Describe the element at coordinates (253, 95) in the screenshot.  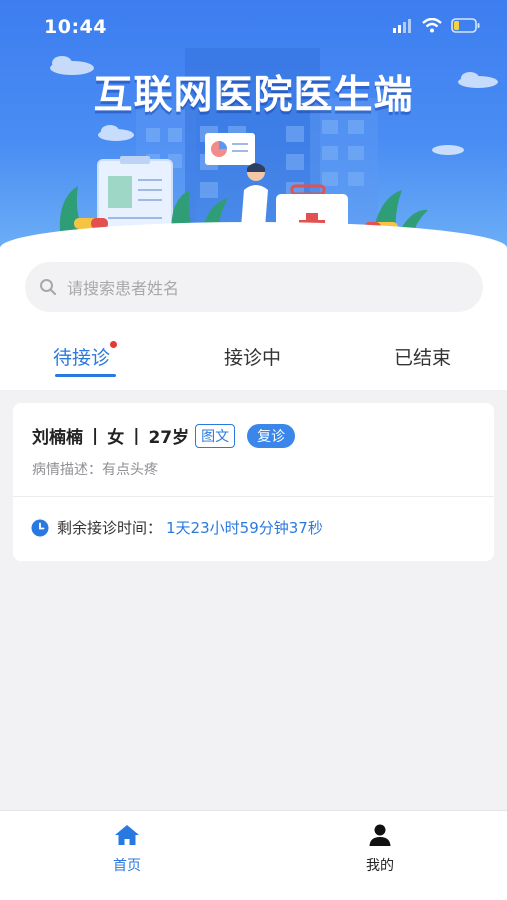
I see `page-title: 互联网医院医生端` at that location.